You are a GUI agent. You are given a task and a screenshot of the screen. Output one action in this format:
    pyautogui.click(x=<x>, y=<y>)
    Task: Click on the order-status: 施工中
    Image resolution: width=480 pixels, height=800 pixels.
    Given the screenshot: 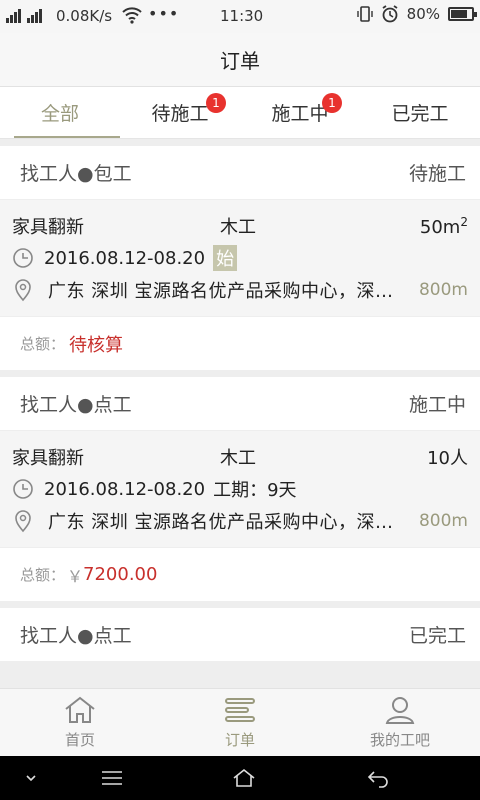 What is the action you would take?
    pyautogui.click(x=437, y=405)
    